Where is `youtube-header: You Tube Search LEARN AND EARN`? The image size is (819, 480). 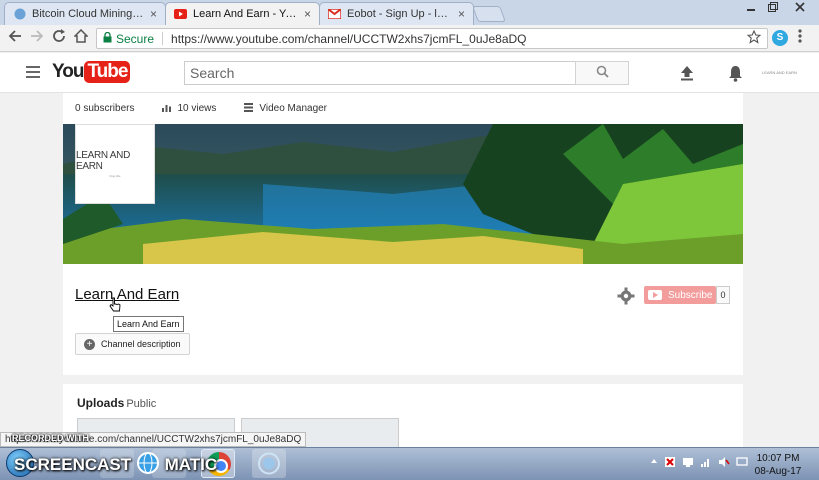
youtube-header: You Tube Search LEARN AND EARN is located at coordinates (409, 73).